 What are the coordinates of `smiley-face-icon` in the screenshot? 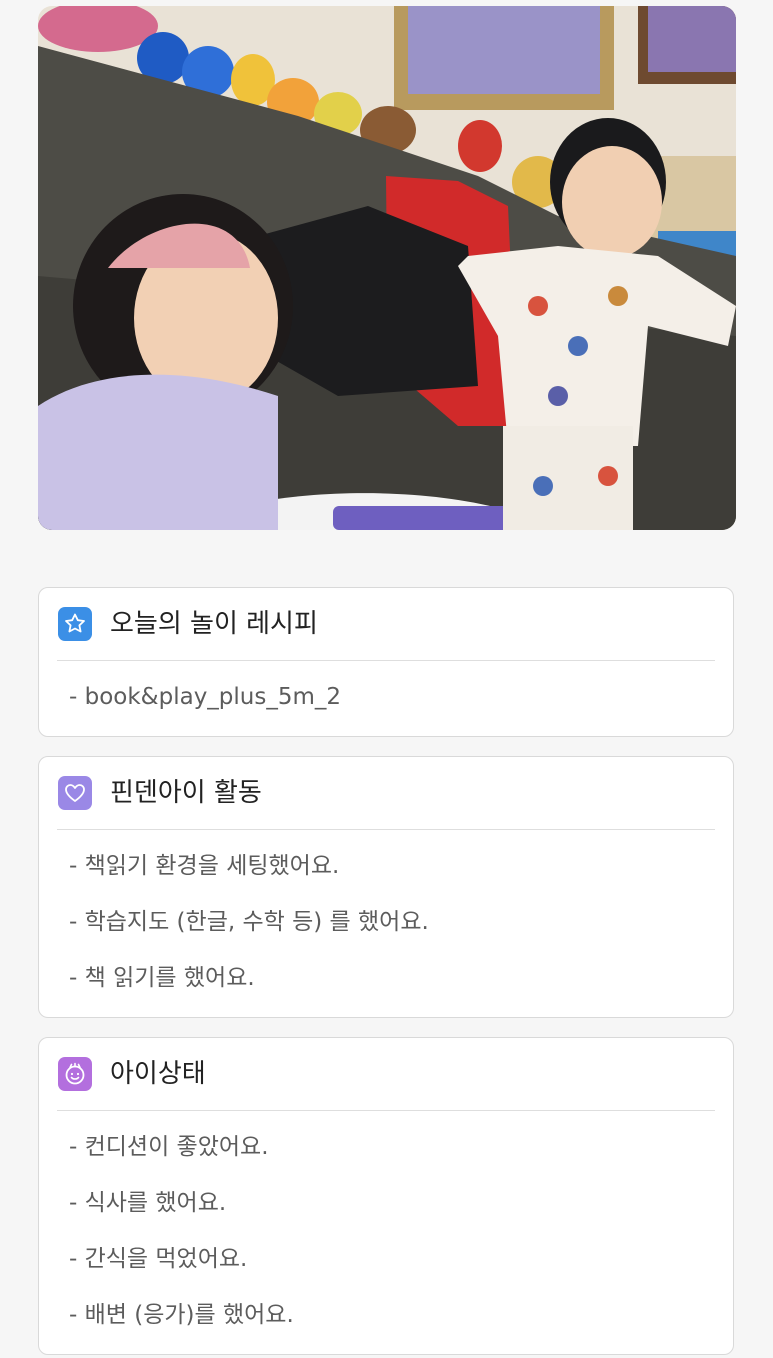 It's located at (75, 1074).